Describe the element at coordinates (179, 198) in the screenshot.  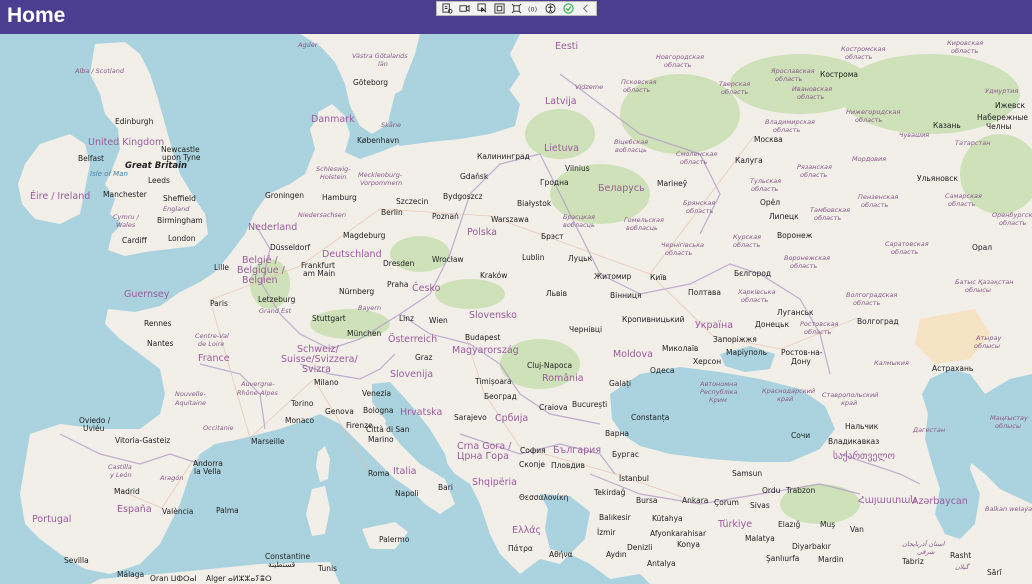
I see `map-label-city: Sheffield` at that location.